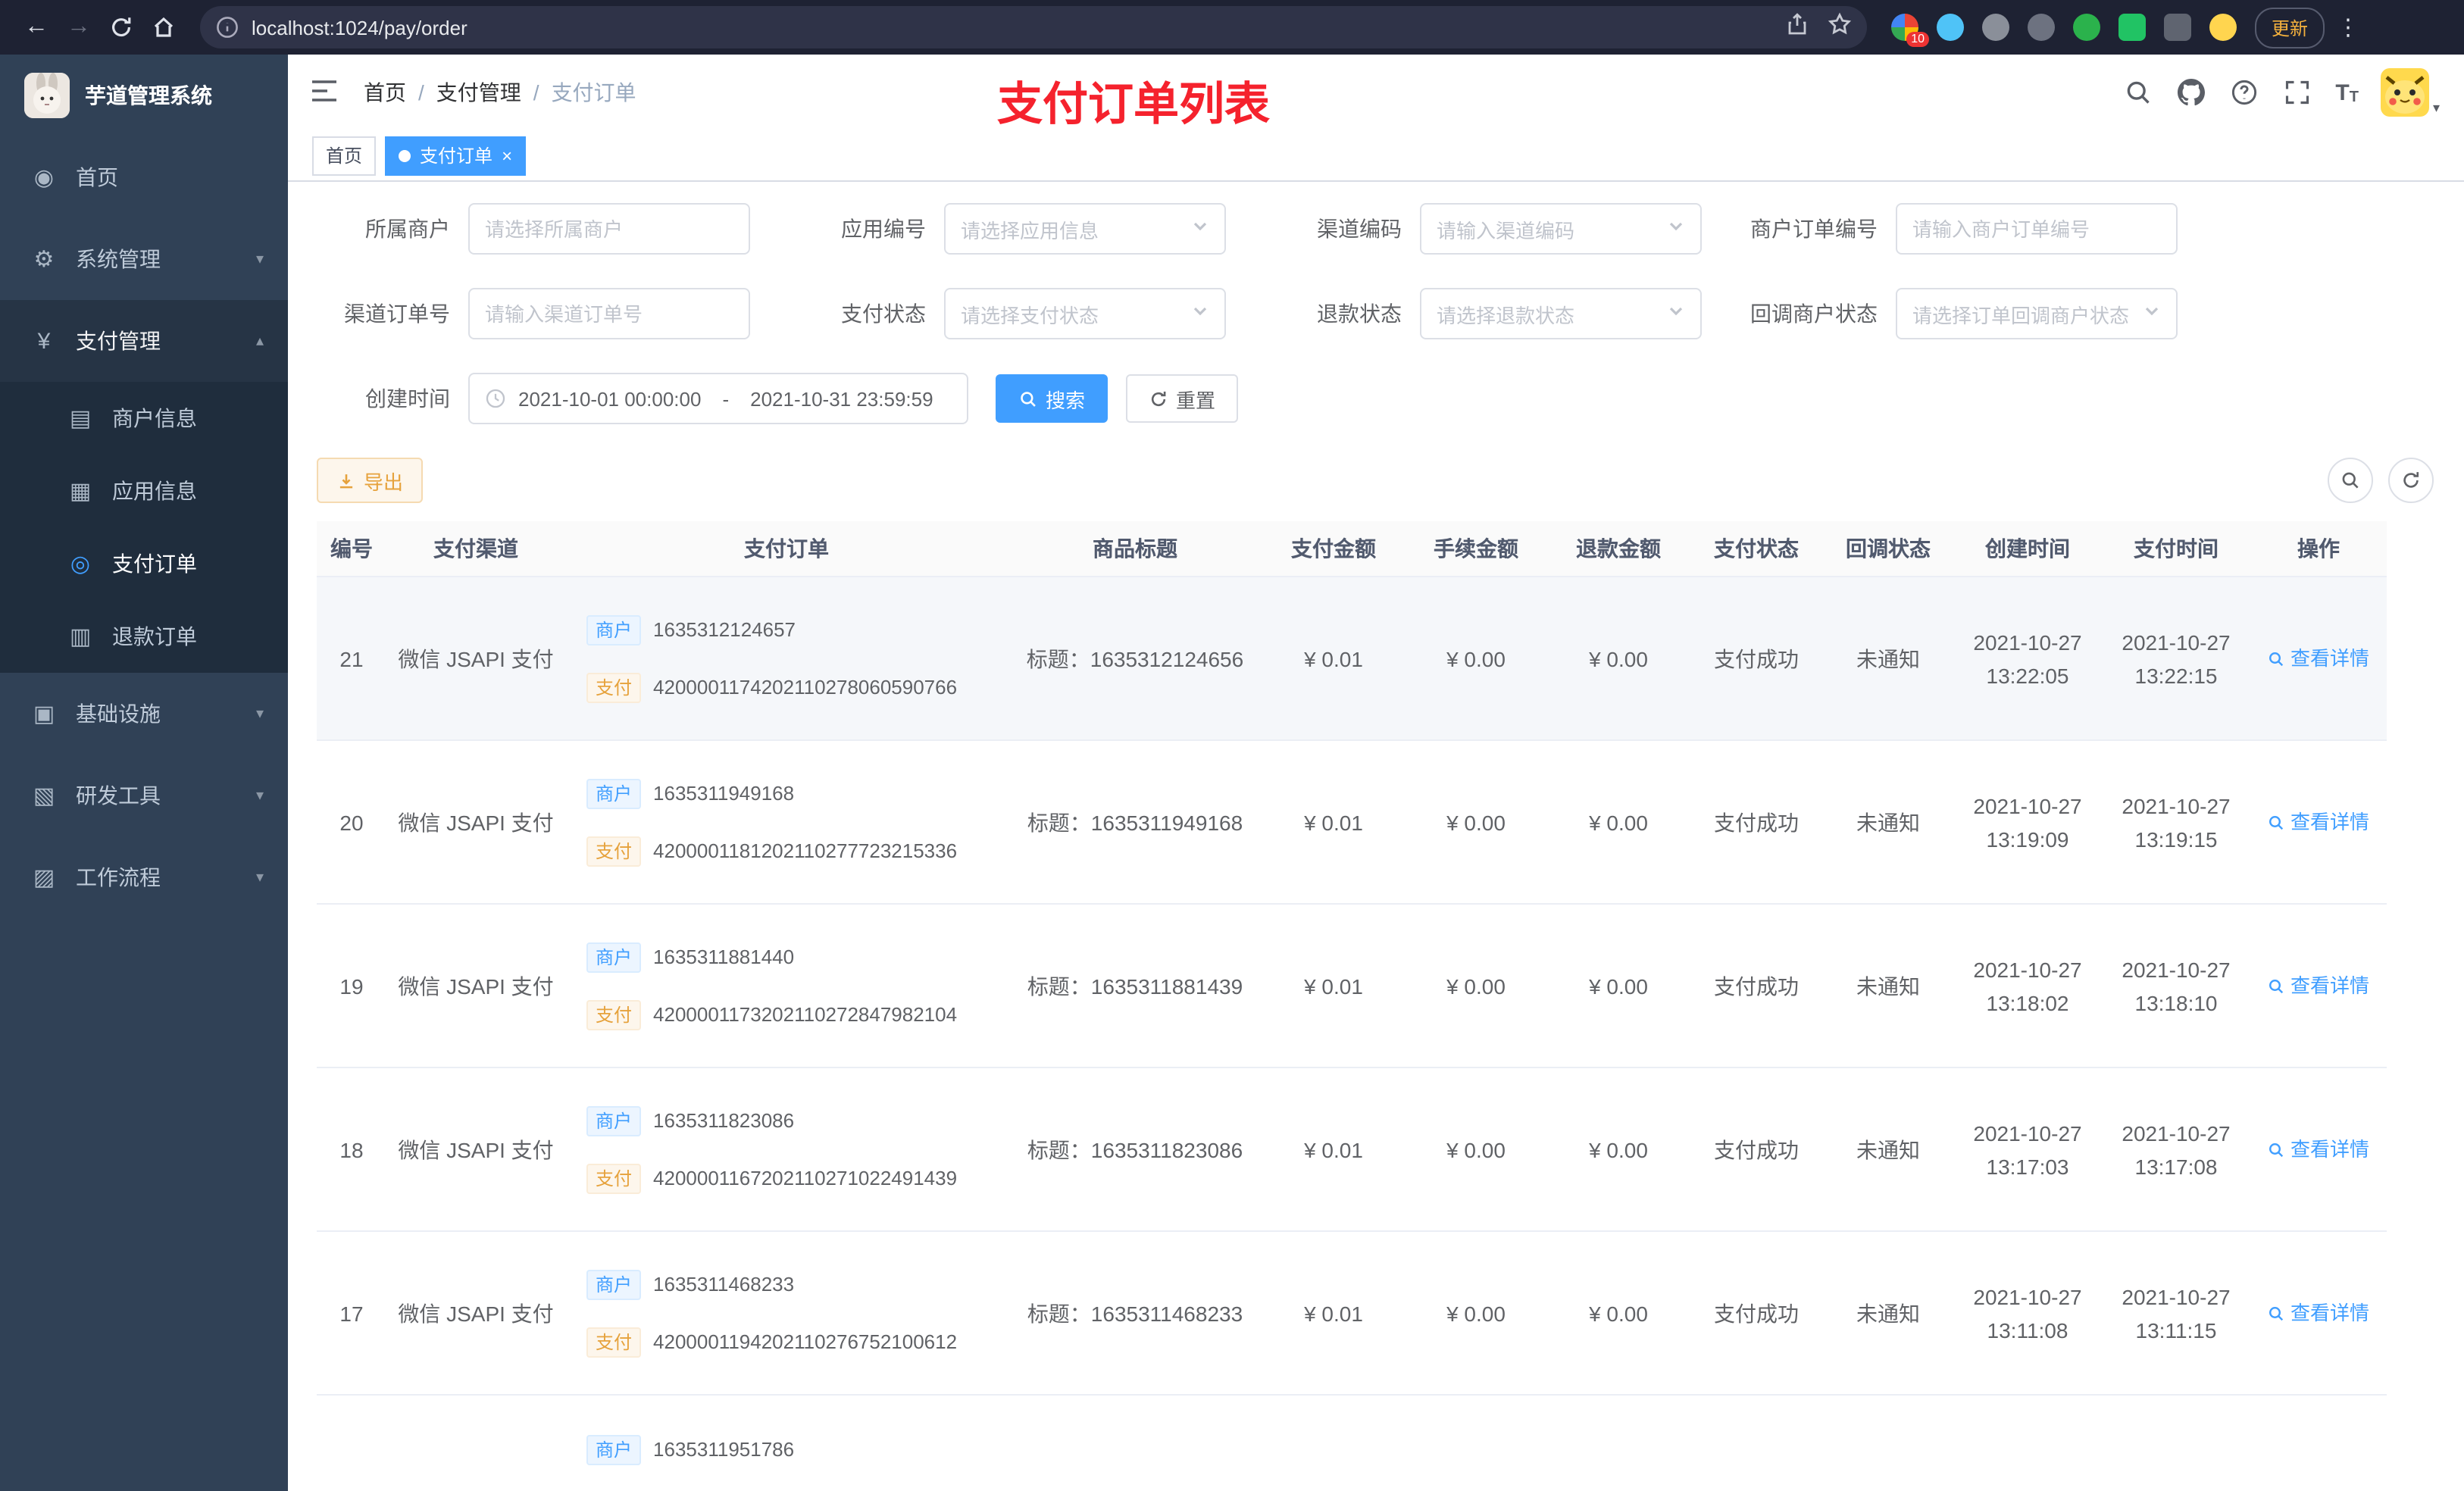 Image resolution: width=2464 pixels, height=1491 pixels. I want to click on github-icon, so click(2191, 92).